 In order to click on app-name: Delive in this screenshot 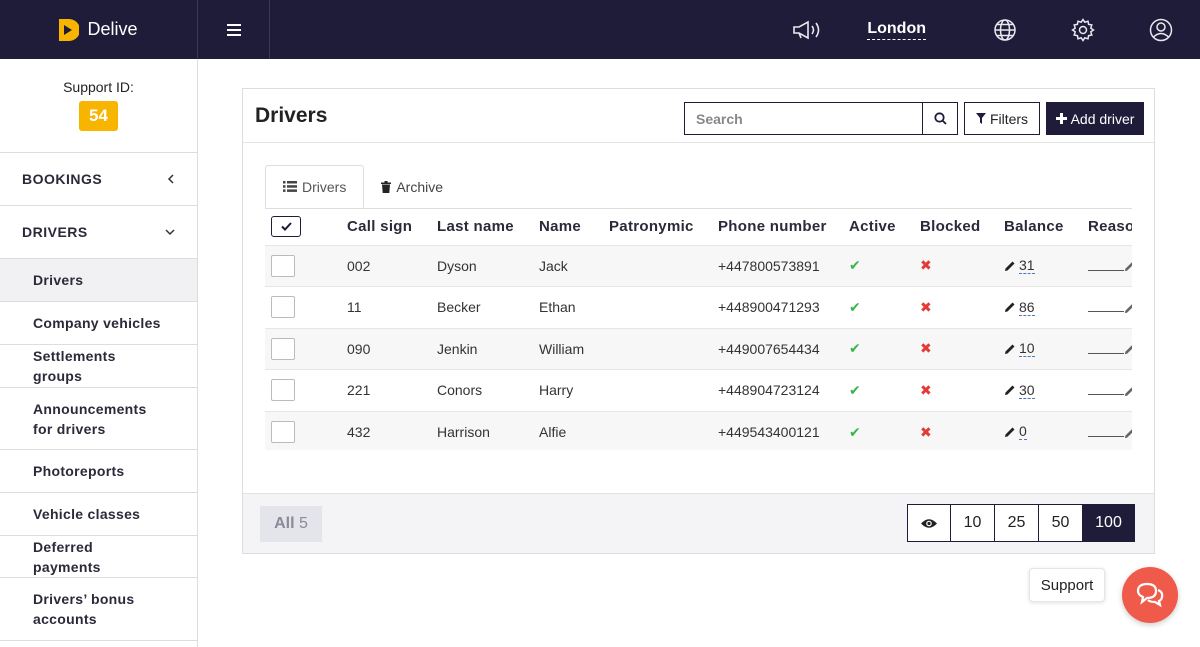, I will do `click(112, 29)`.